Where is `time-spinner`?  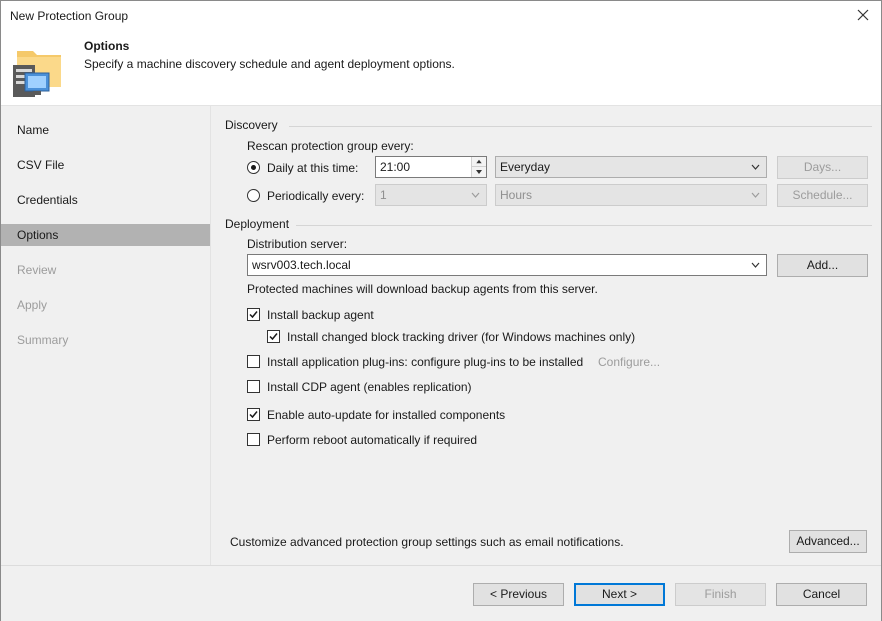 time-spinner is located at coordinates (478, 167).